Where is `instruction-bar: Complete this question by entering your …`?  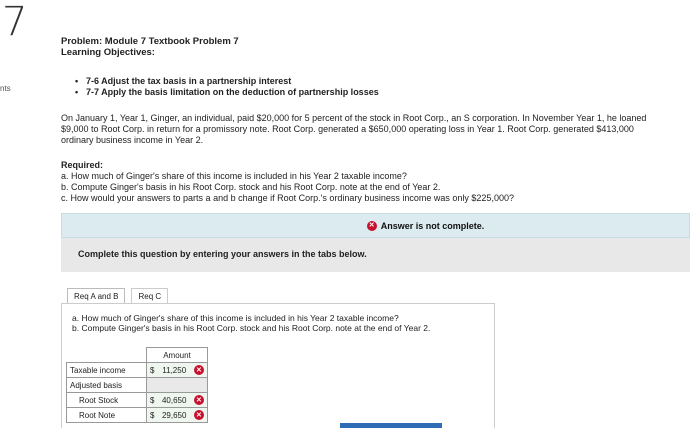 instruction-bar: Complete this question by entering your … is located at coordinates (375, 255).